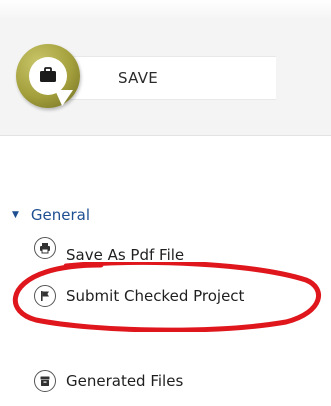  Describe the element at coordinates (125, 254) in the screenshot. I see `save-as-pdf-label: Save As Pdf File` at that location.